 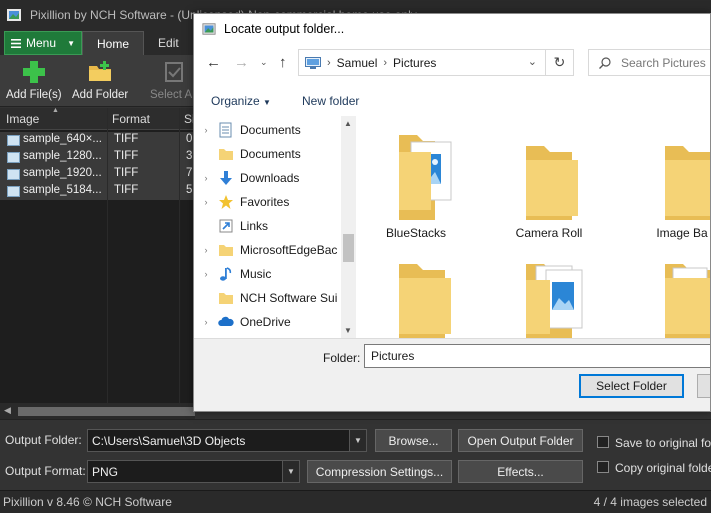 I want to click on add-folder-button: Add Folder, so click(x=100, y=80).